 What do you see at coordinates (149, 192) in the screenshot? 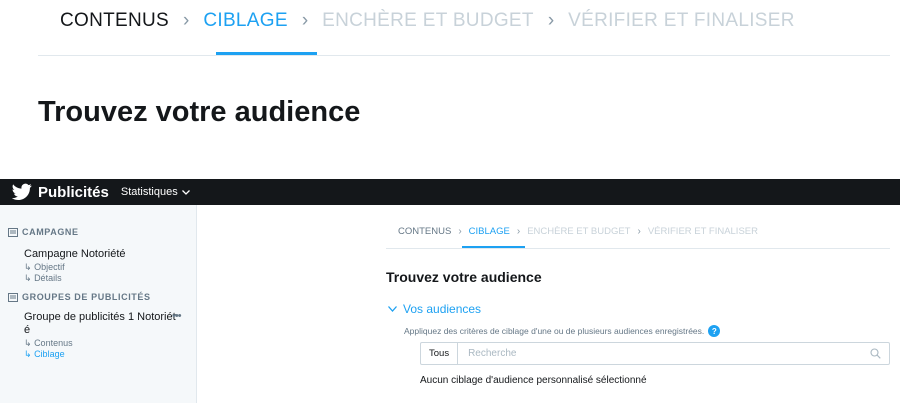
I see `stats-menu-label: Statistiques` at bounding box center [149, 192].